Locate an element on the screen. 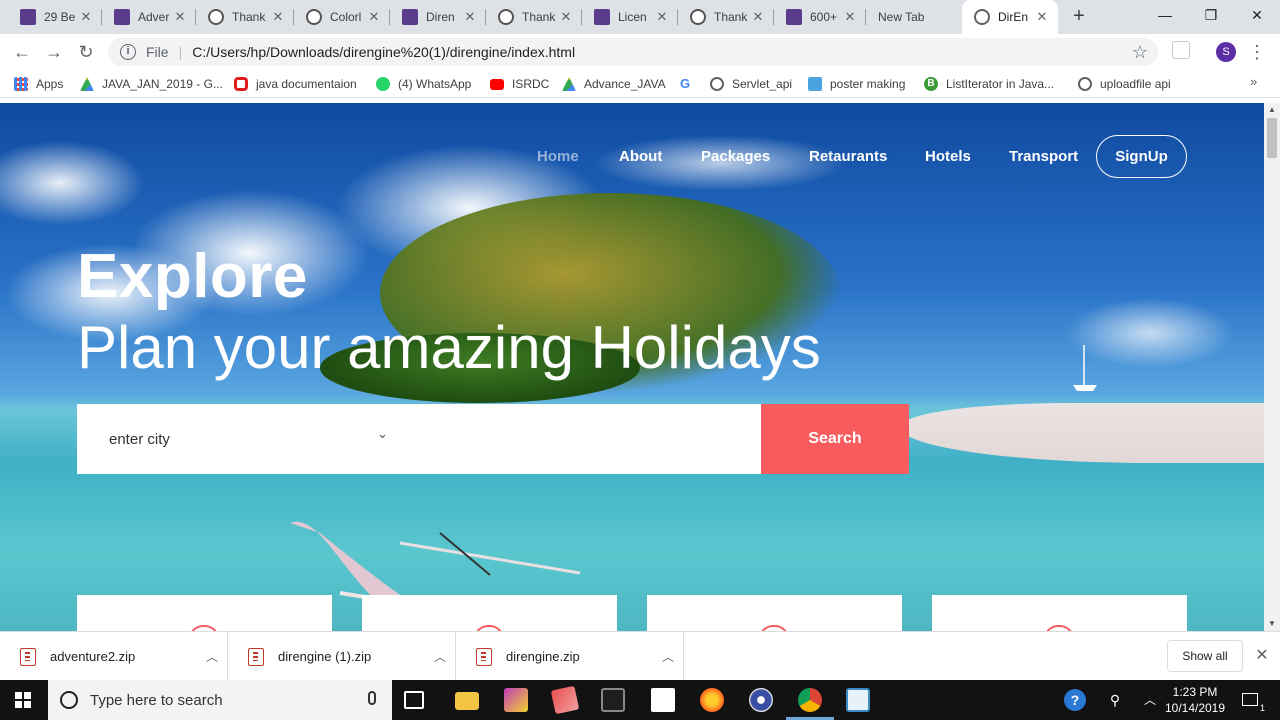  tab-title: 600+ is located at coordinates (824, 17).